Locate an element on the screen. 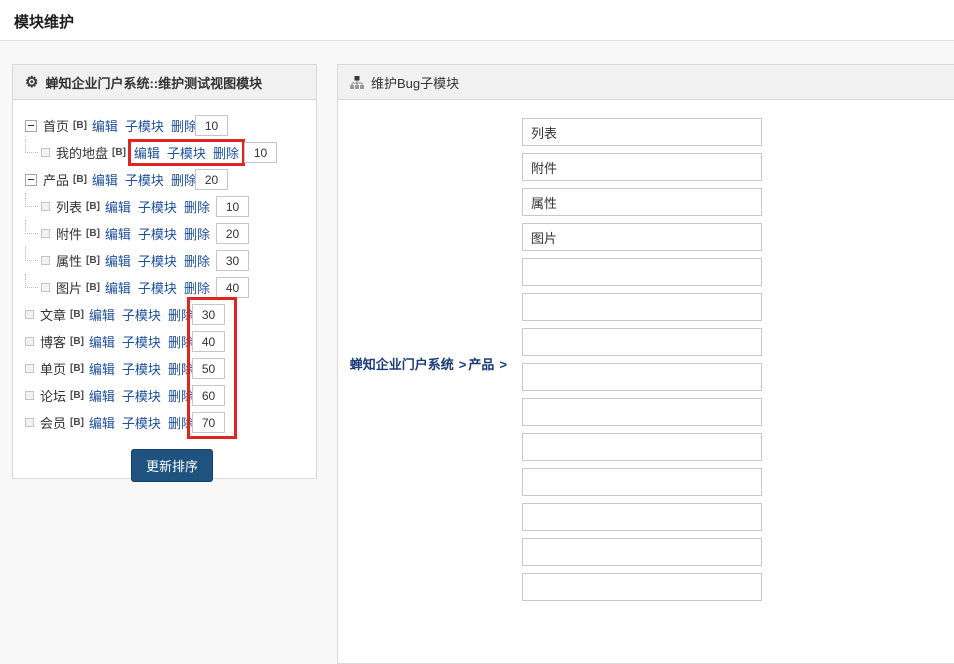  update-sort-button: 更新排序 is located at coordinates (172, 465).